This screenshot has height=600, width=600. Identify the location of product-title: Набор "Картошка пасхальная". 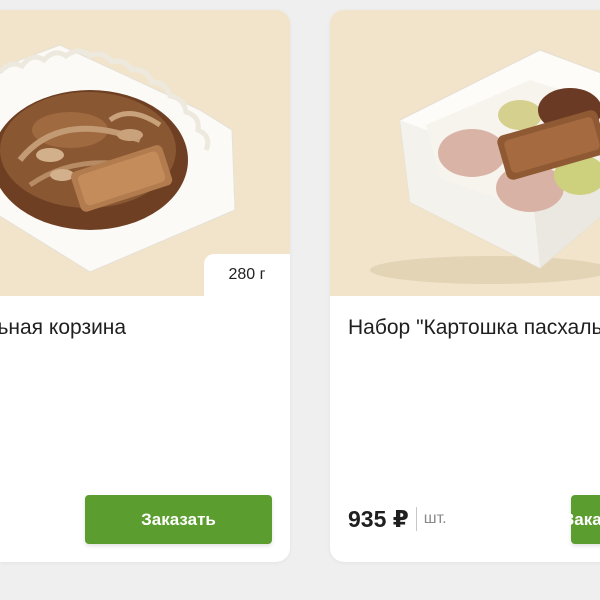
(474, 328).